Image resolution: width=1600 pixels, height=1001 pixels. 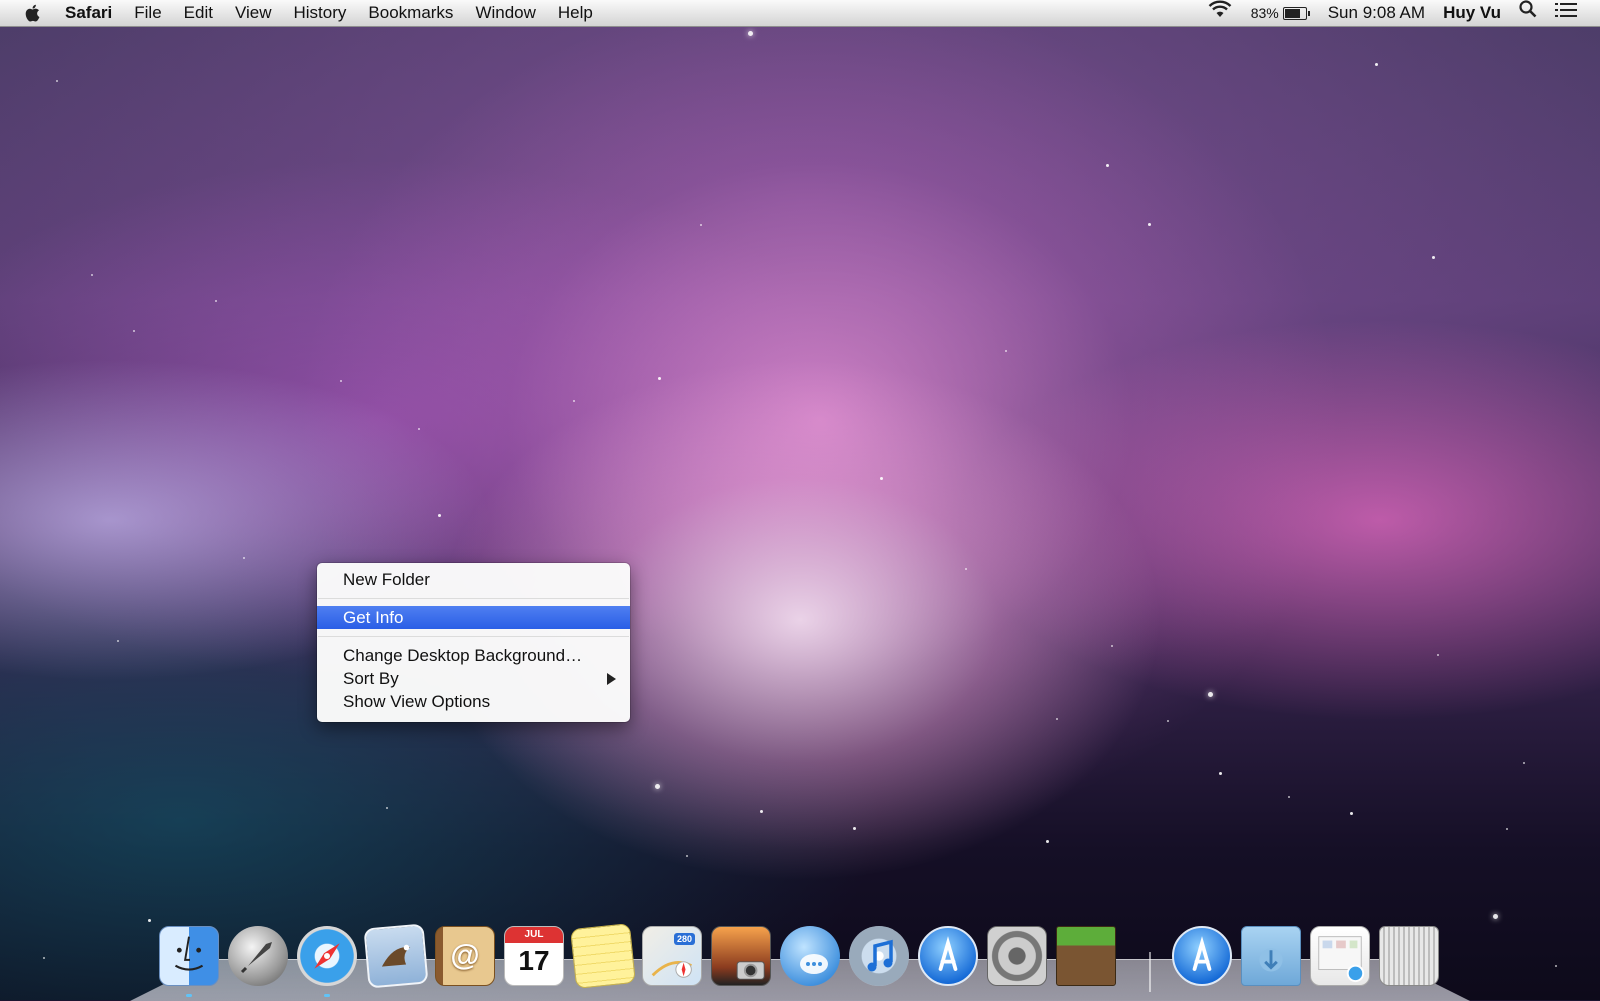 What do you see at coordinates (534, 960) in the screenshot?
I see `calendar-day: 17` at bounding box center [534, 960].